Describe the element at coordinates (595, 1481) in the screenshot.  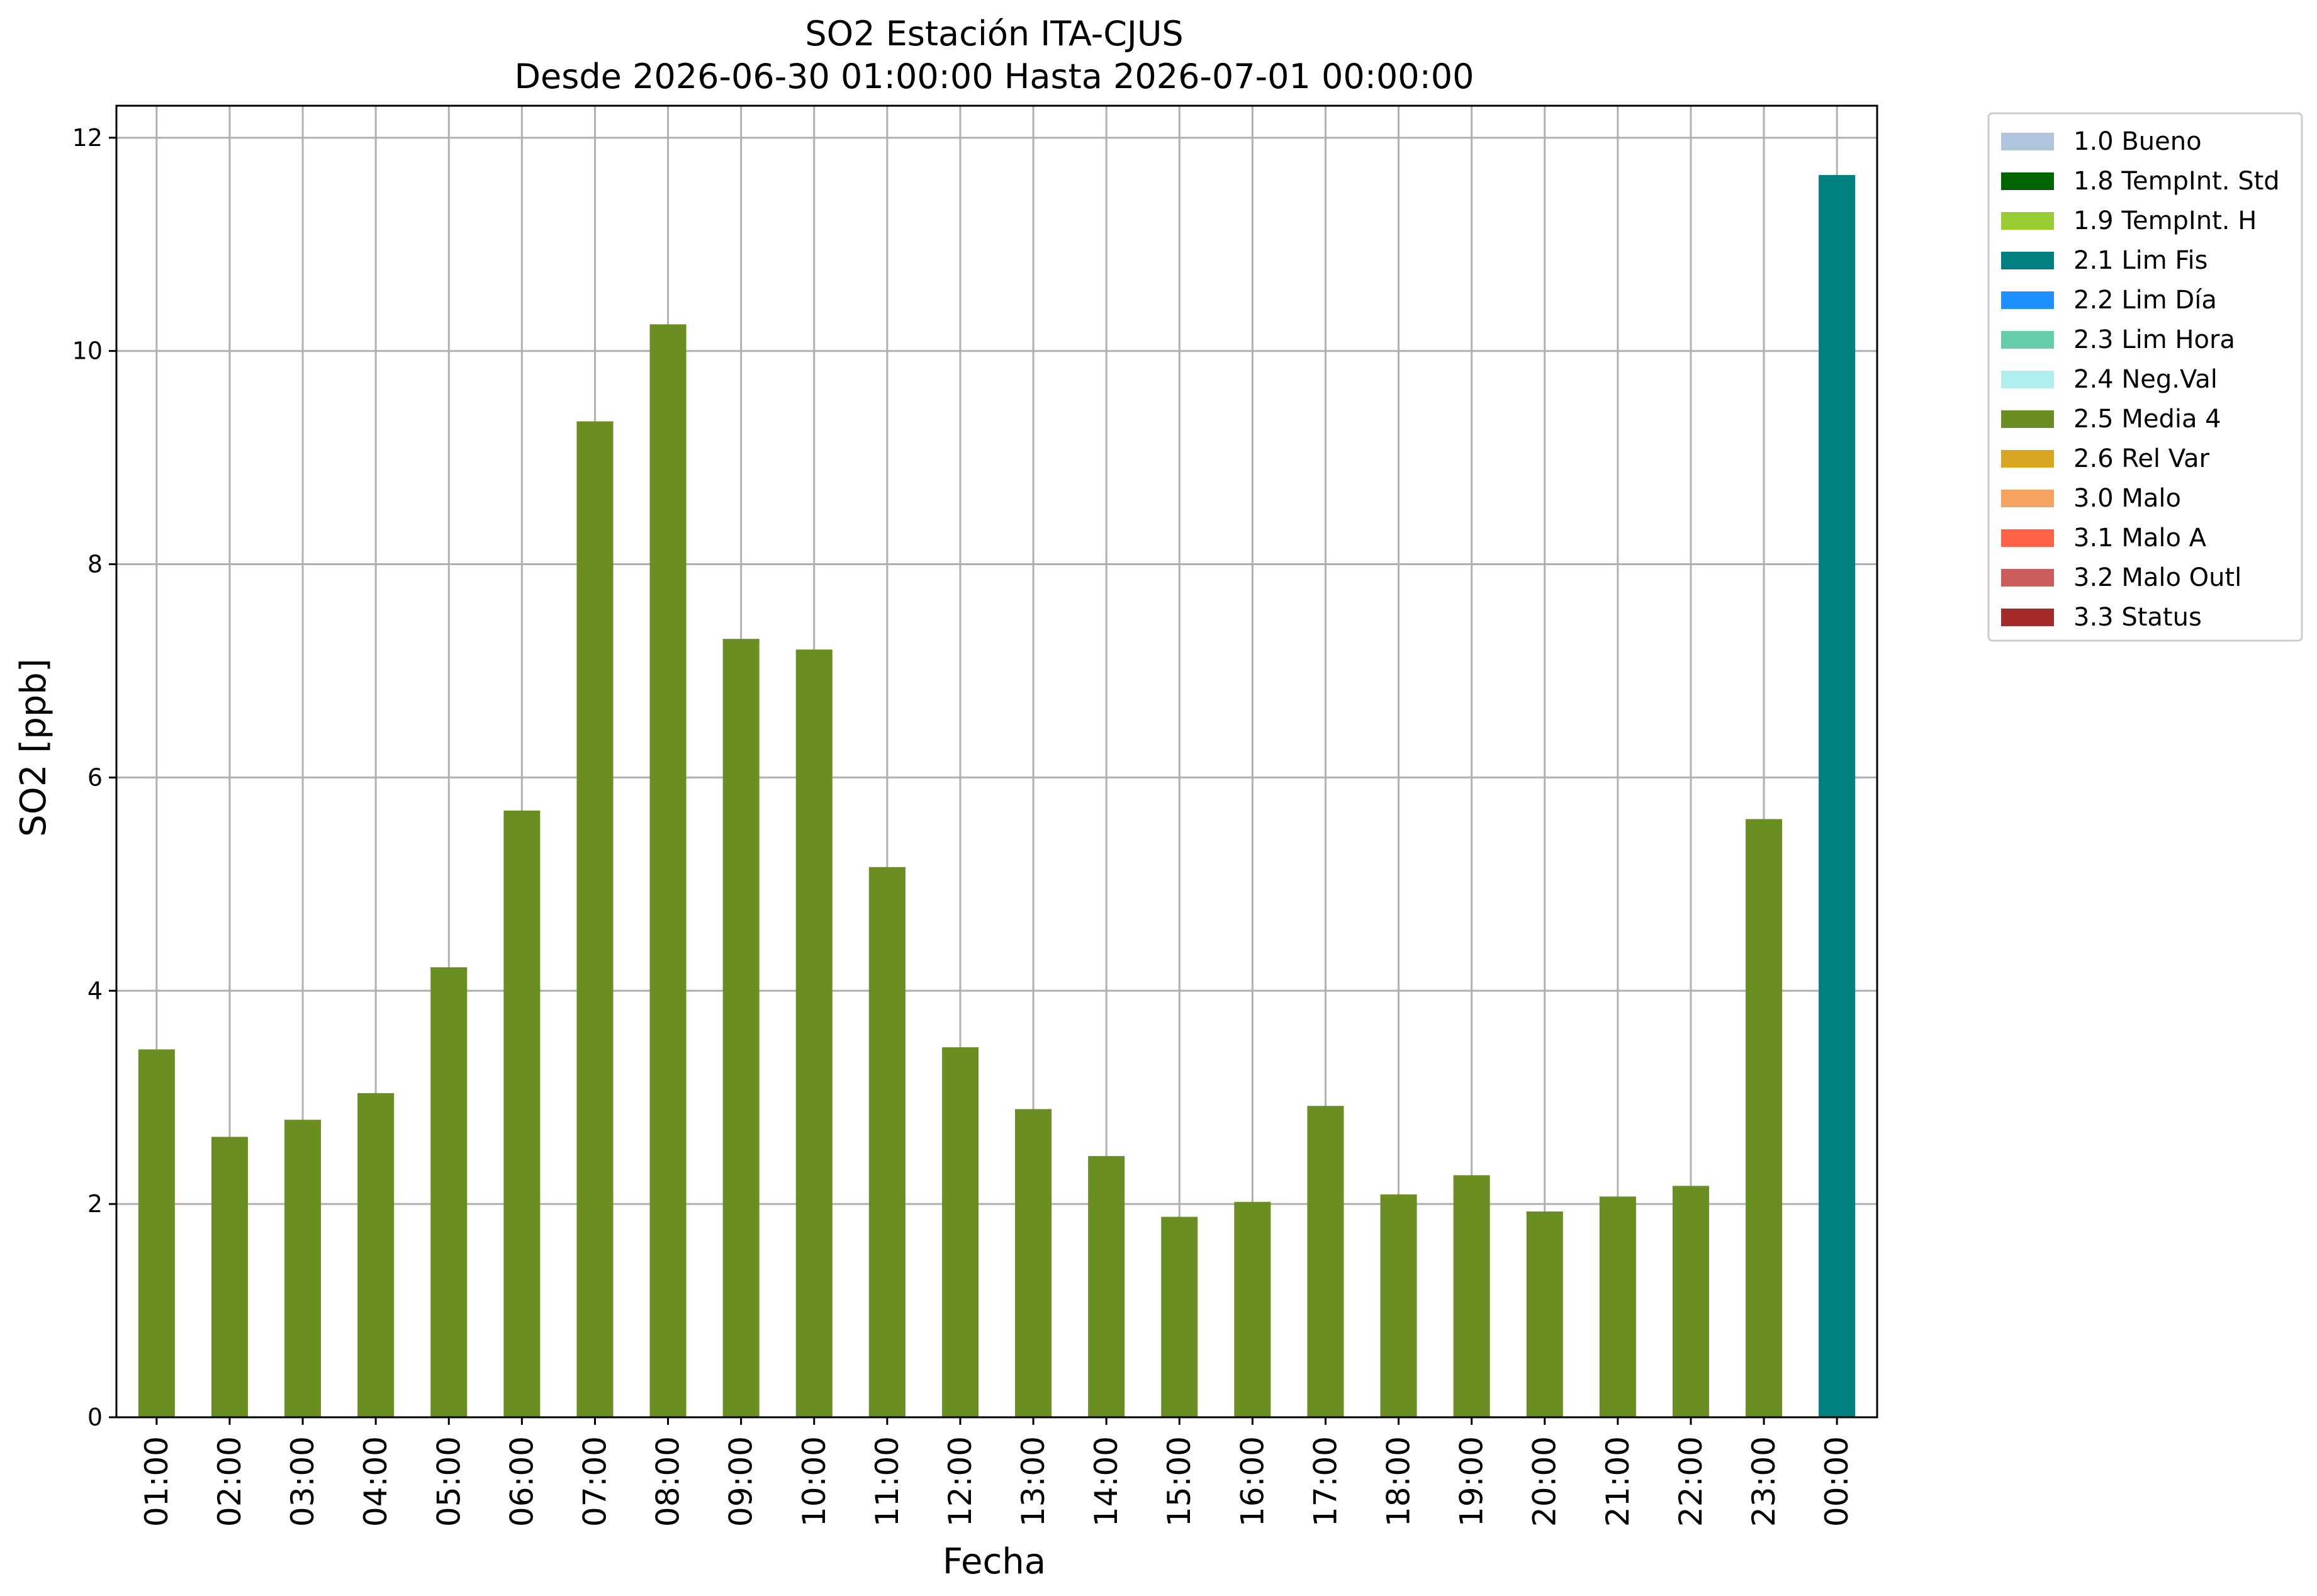
I see `x-tick-label: 07:00` at that location.